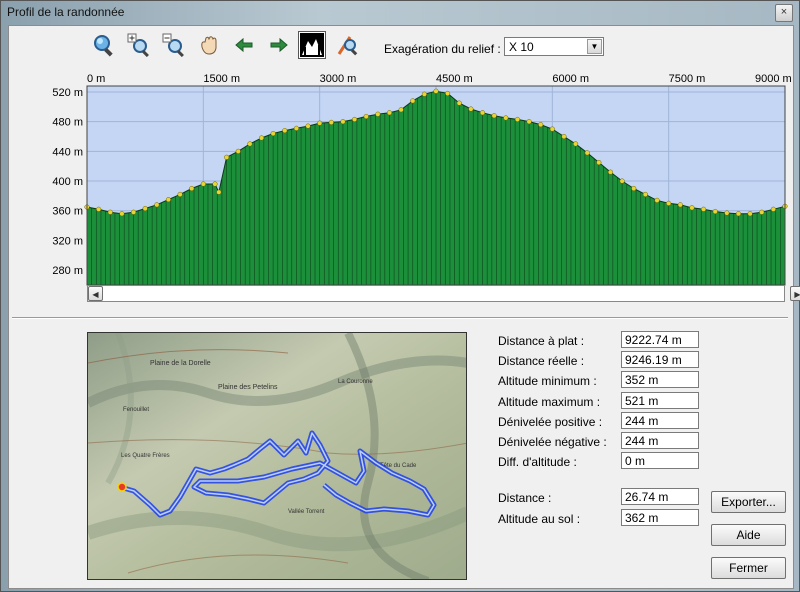 The width and height of the screenshot is (800, 592). Describe the element at coordinates (748, 568) in the screenshot. I see `close-button: Fermer` at that location.